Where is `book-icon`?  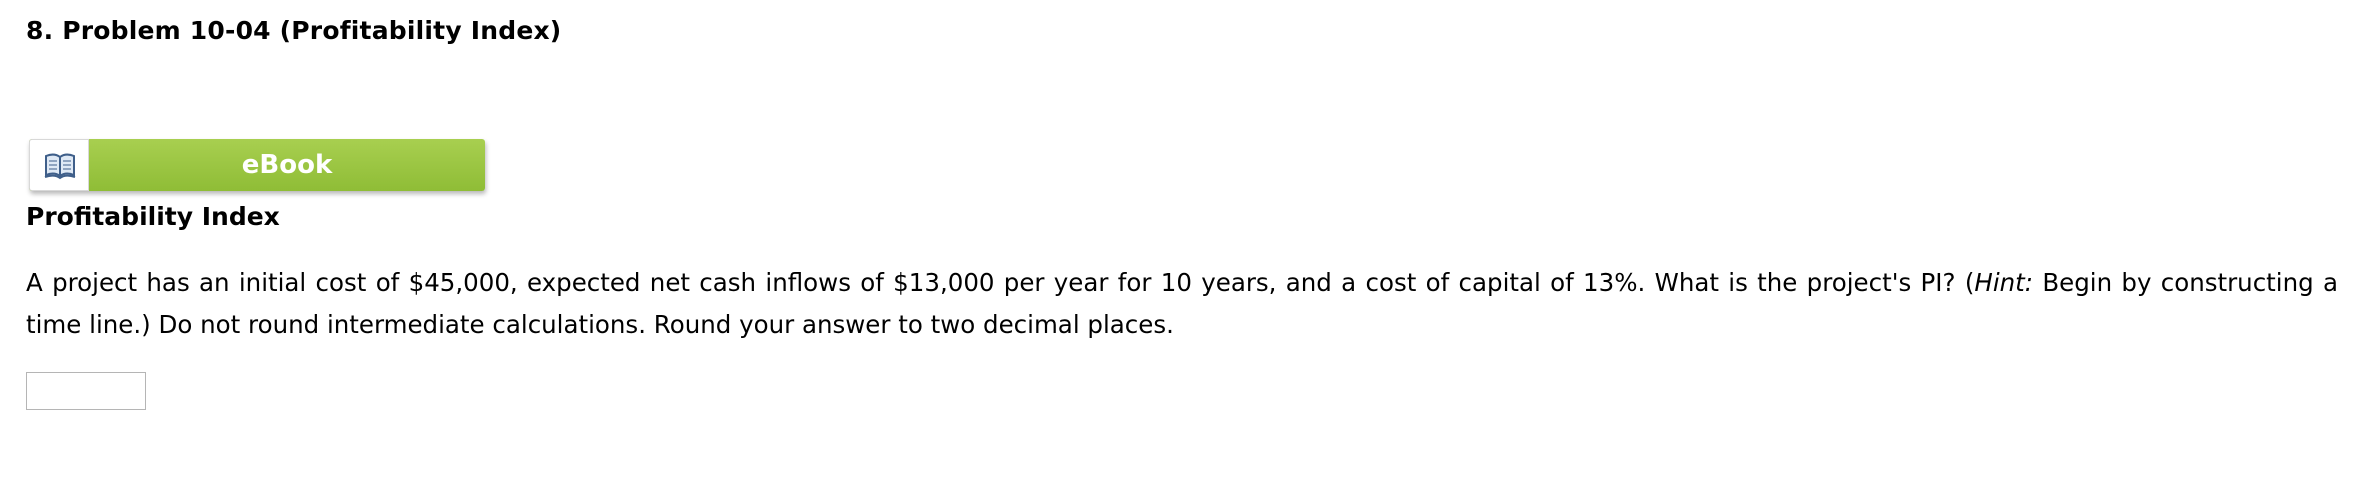
book-icon is located at coordinates (60, 166).